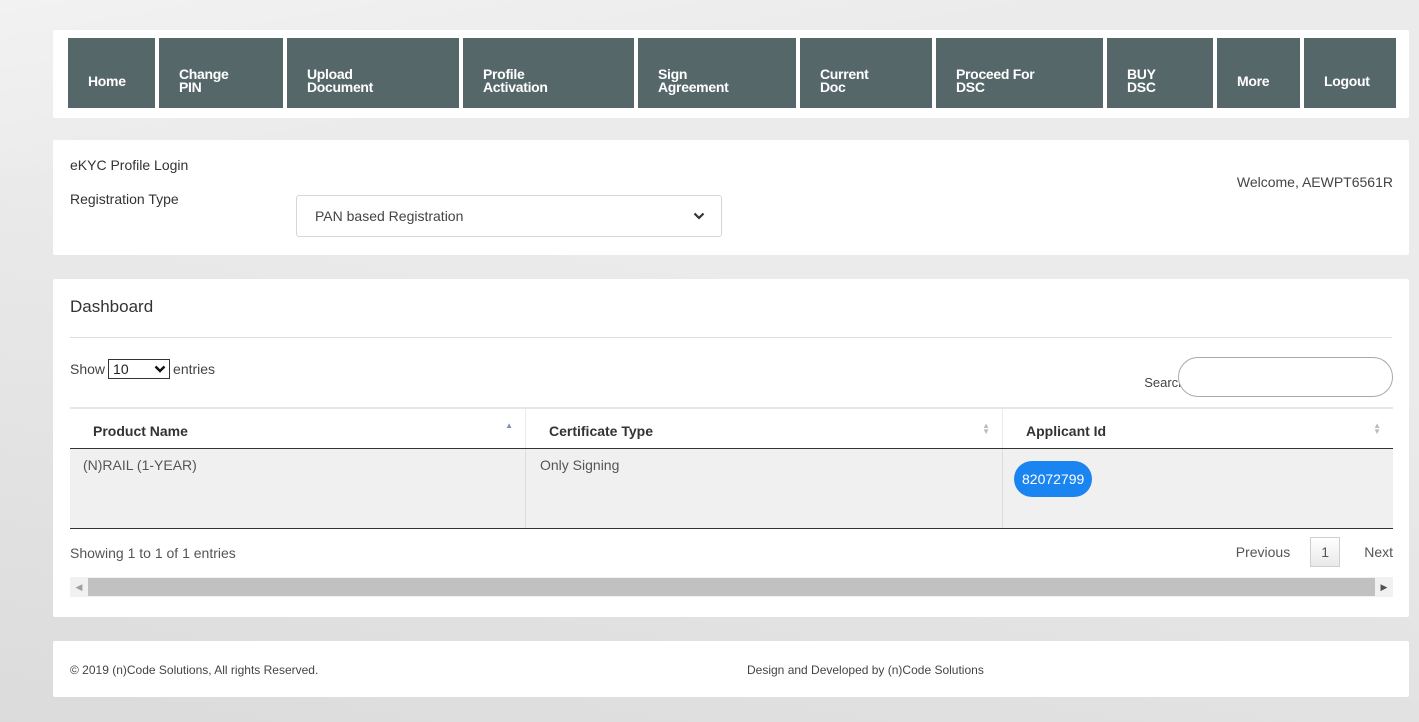 This screenshot has width=1419, height=722. What do you see at coordinates (298, 428) in the screenshot?
I see `column-header-product-name: Product Name ▲` at bounding box center [298, 428].